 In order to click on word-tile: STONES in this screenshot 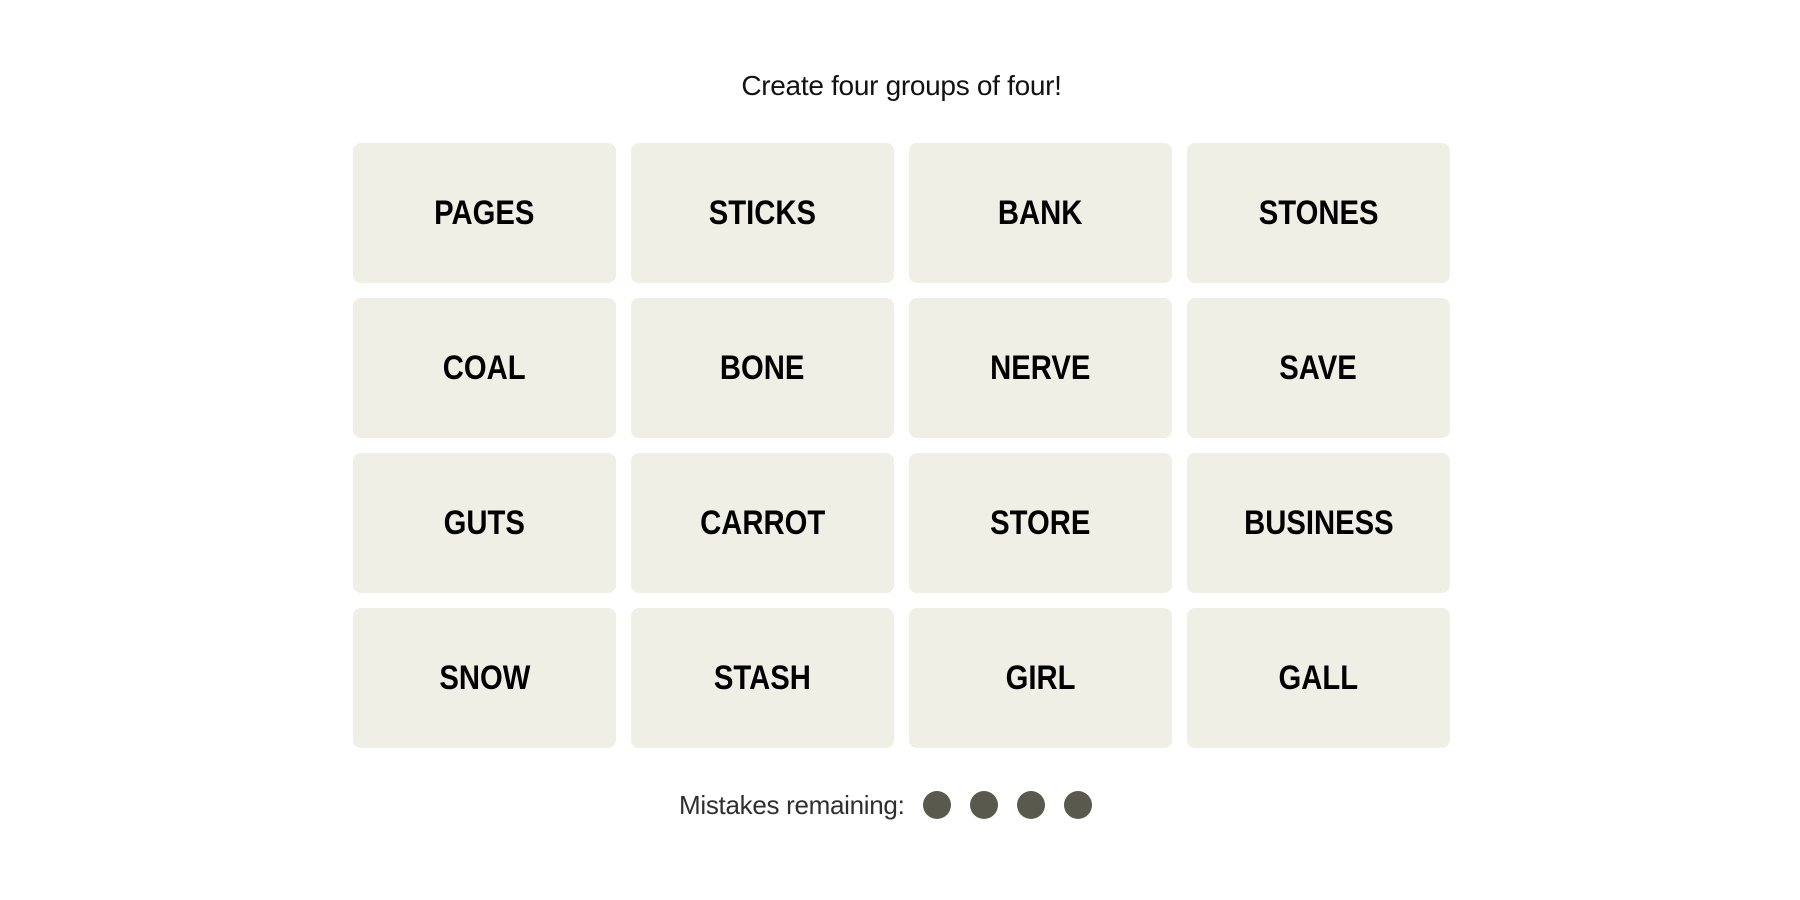, I will do `click(1318, 213)`.